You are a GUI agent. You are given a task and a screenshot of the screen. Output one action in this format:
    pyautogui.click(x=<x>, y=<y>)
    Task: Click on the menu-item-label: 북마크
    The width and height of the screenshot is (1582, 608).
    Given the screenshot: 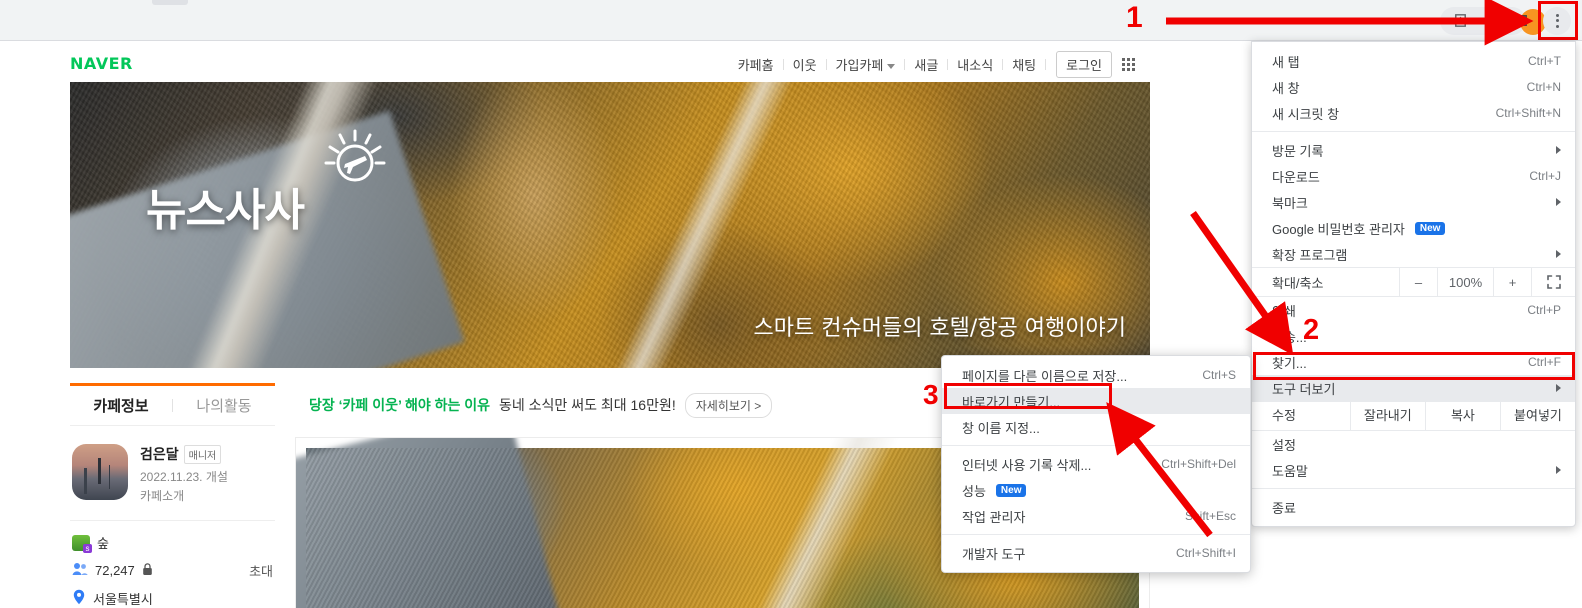 What is the action you would take?
    pyautogui.click(x=1290, y=203)
    